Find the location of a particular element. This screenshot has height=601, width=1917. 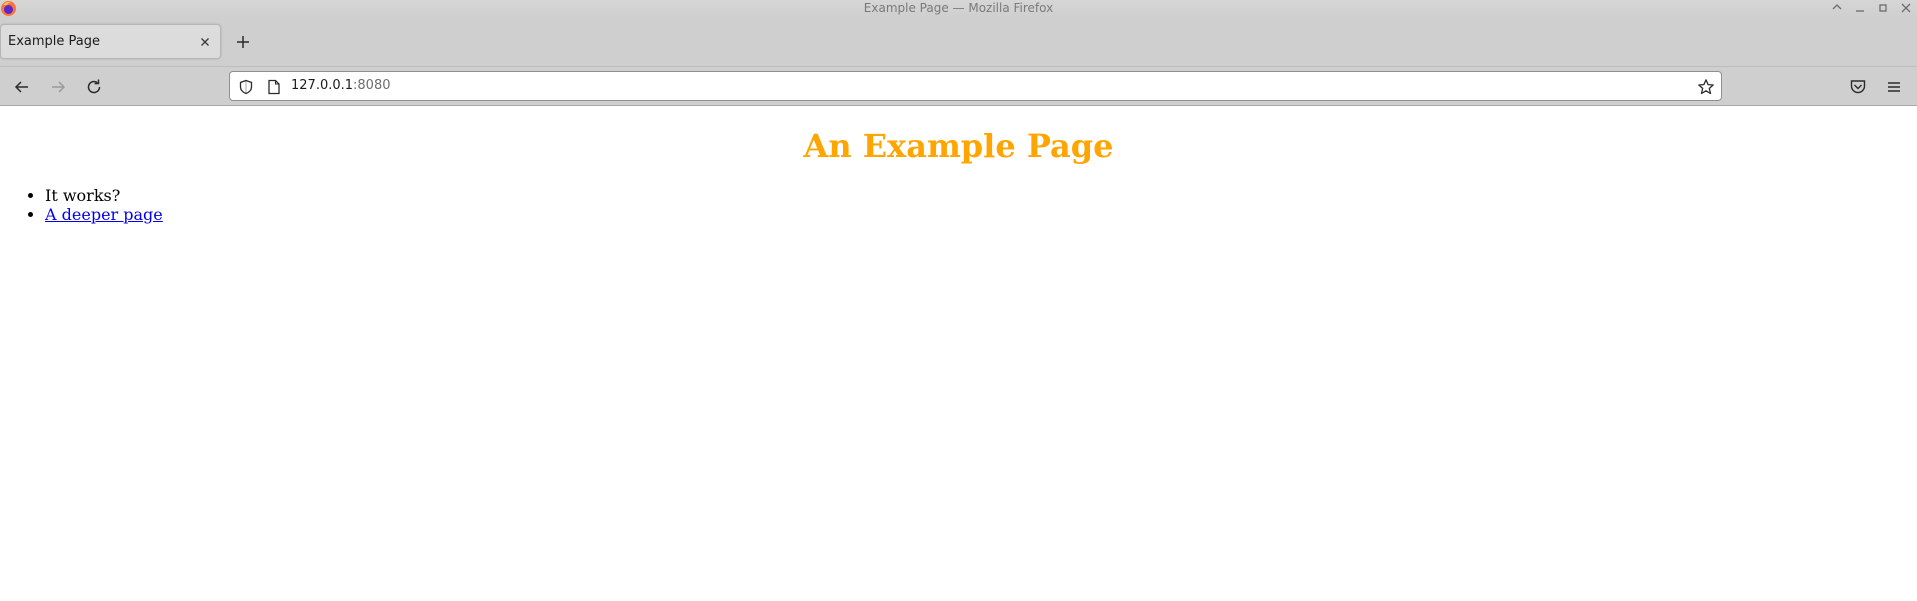

window-titlebar: Example Page — Mozilla Firefox is located at coordinates (958, 8).